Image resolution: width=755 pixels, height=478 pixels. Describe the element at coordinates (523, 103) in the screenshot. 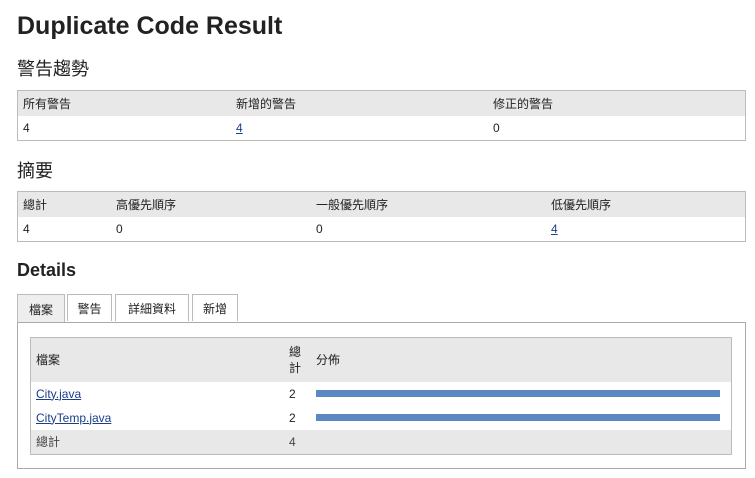

I see `header-fixed-warnings: 修正的警告` at that location.